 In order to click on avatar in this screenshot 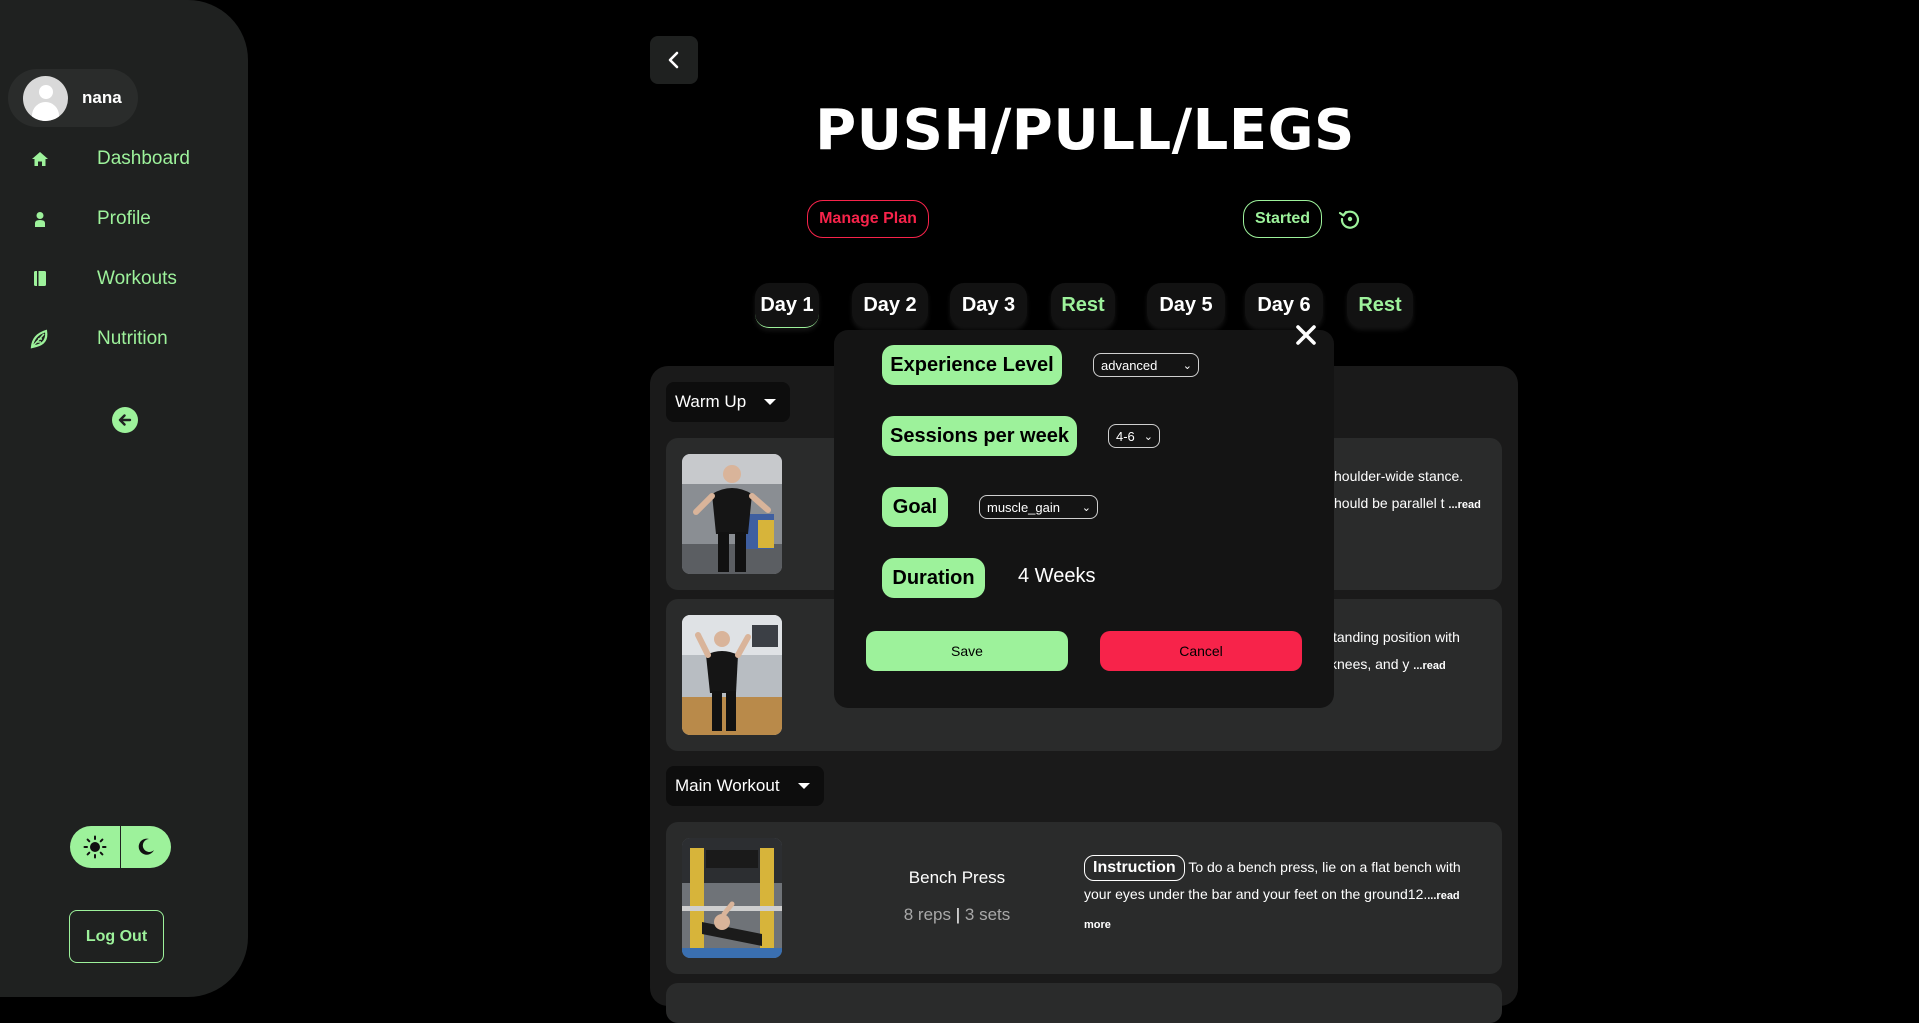, I will do `click(45, 98)`.